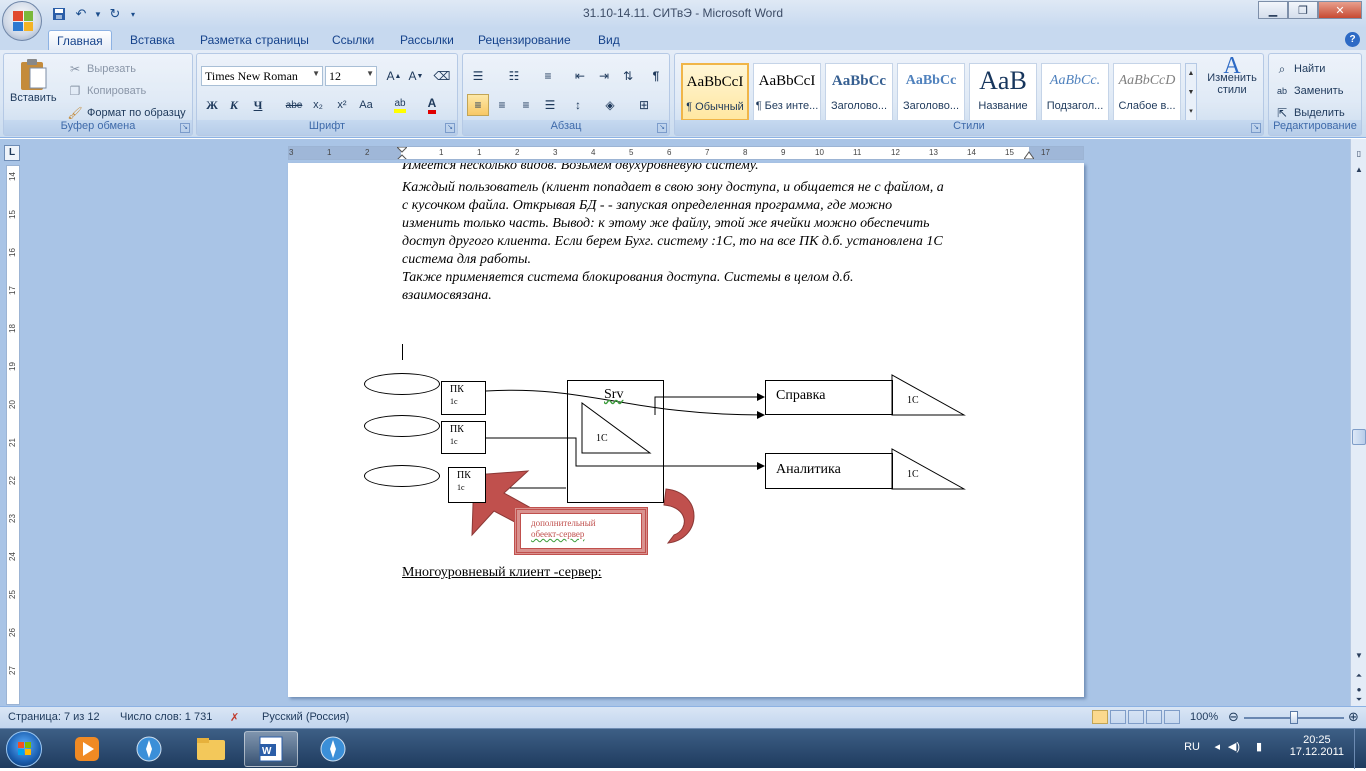 The width and height of the screenshot is (1366, 771). Describe the element at coordinates (1303, 10) in the screenshot. I see `maximize-button: ❐` at that location.